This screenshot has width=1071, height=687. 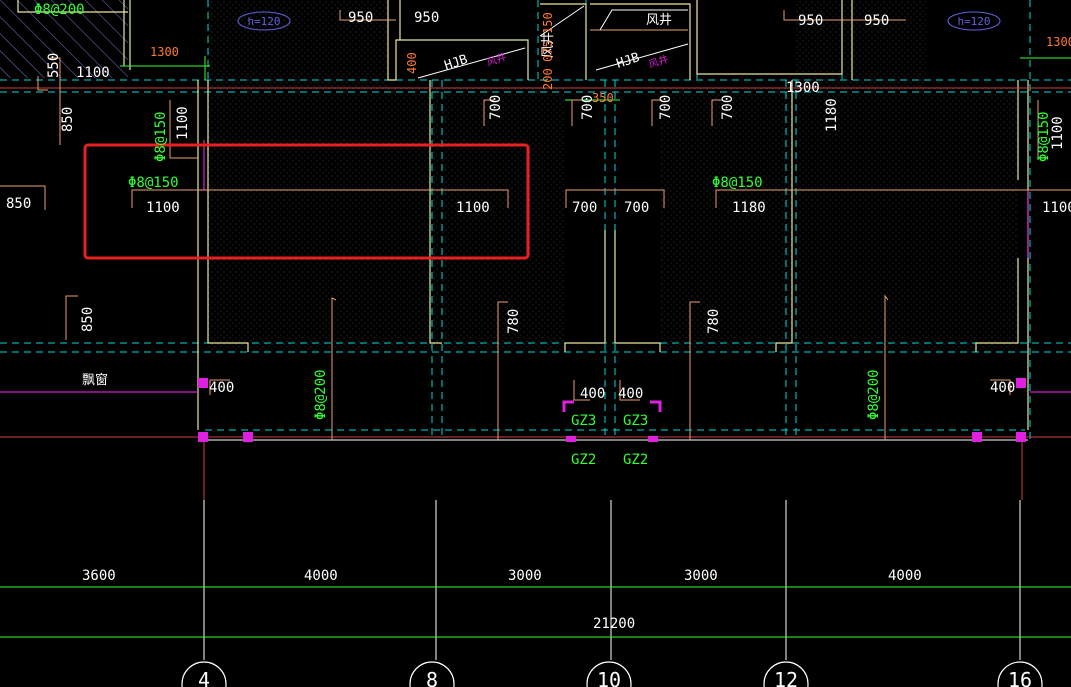 I want to click on axis-number: 16, so click(x=1020, y=677).